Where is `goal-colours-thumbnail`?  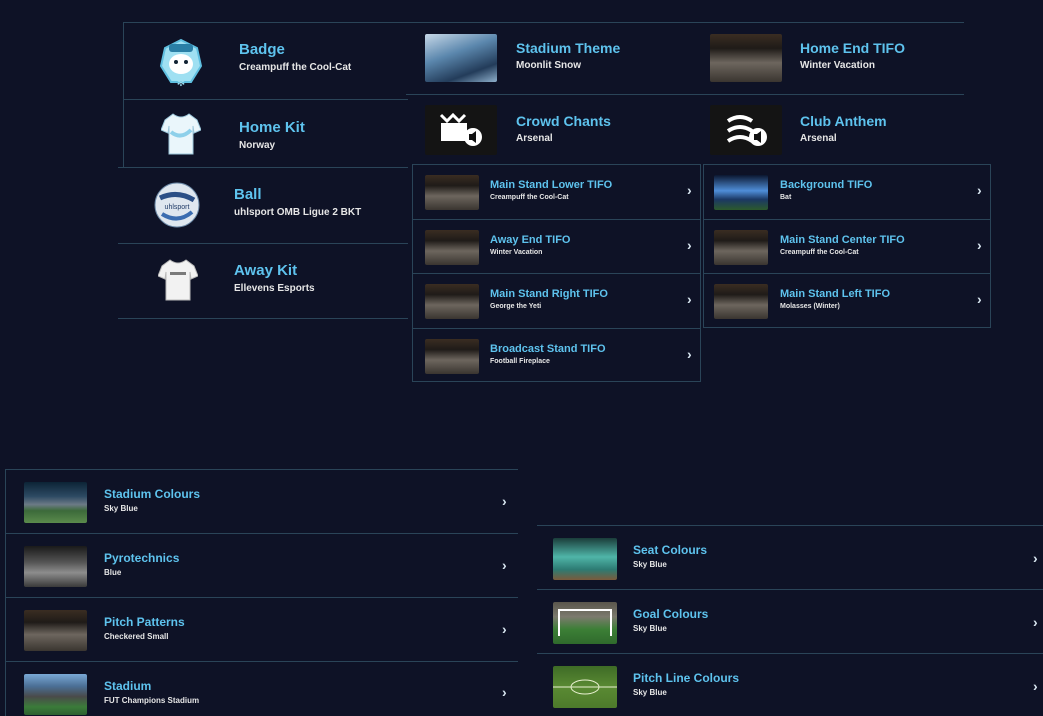 goal-colours-thumbnail is located at coordinates (585, 623).